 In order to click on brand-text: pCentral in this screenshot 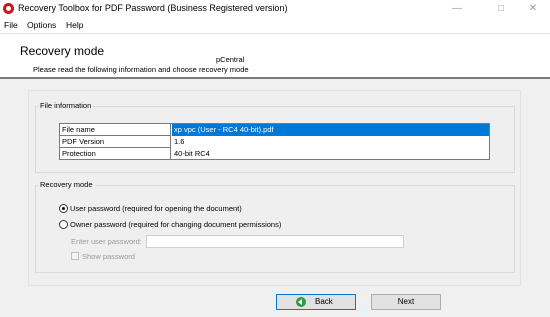, I will do `click(230, 59)`.